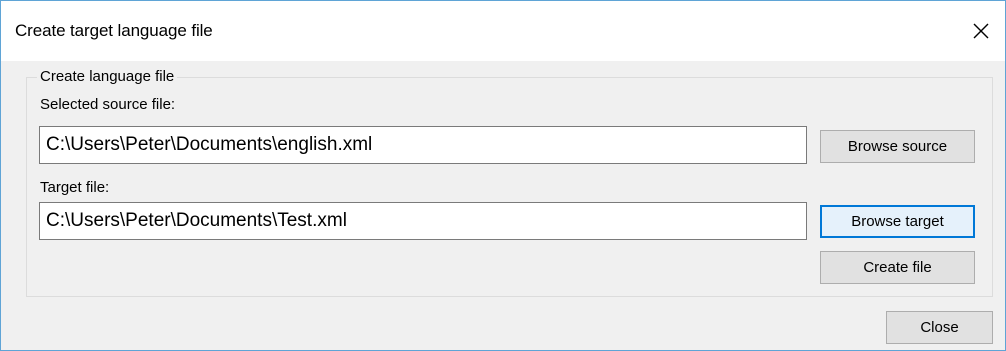 This screenshot has height=351, width=1006. Describe the element at coordinates (897, 146) in the screenshot. I see `browse-source-button: Browse source` at that location.